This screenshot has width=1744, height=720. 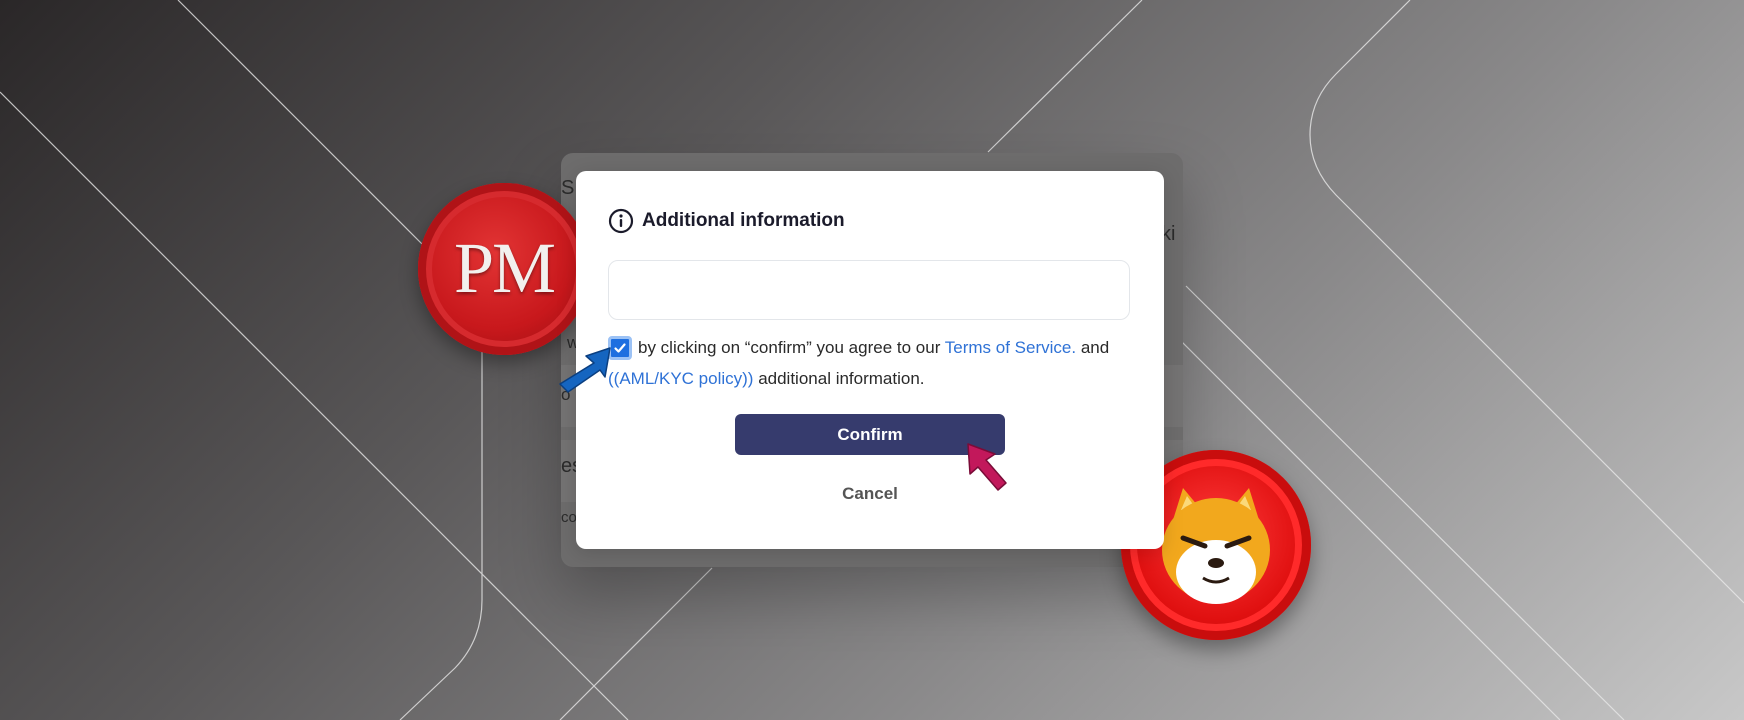 What do you see at coordinates (620, 348) in the screenshot?
I see `check-icon` at bounding box center [620, 348].